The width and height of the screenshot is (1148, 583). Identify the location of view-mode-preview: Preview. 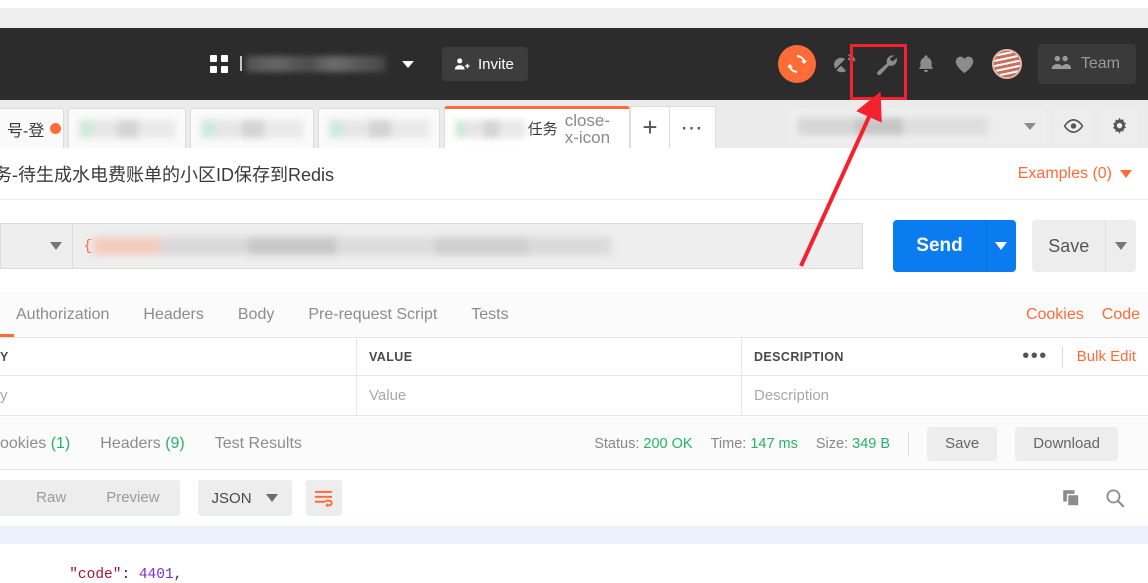
(132, 498).